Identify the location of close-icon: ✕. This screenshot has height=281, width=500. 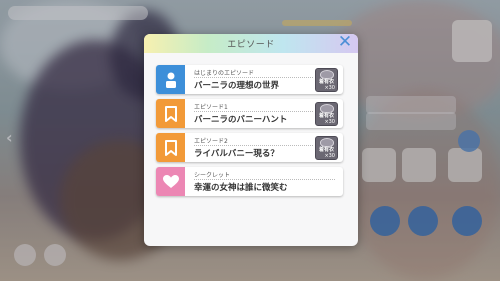
(345, 43).